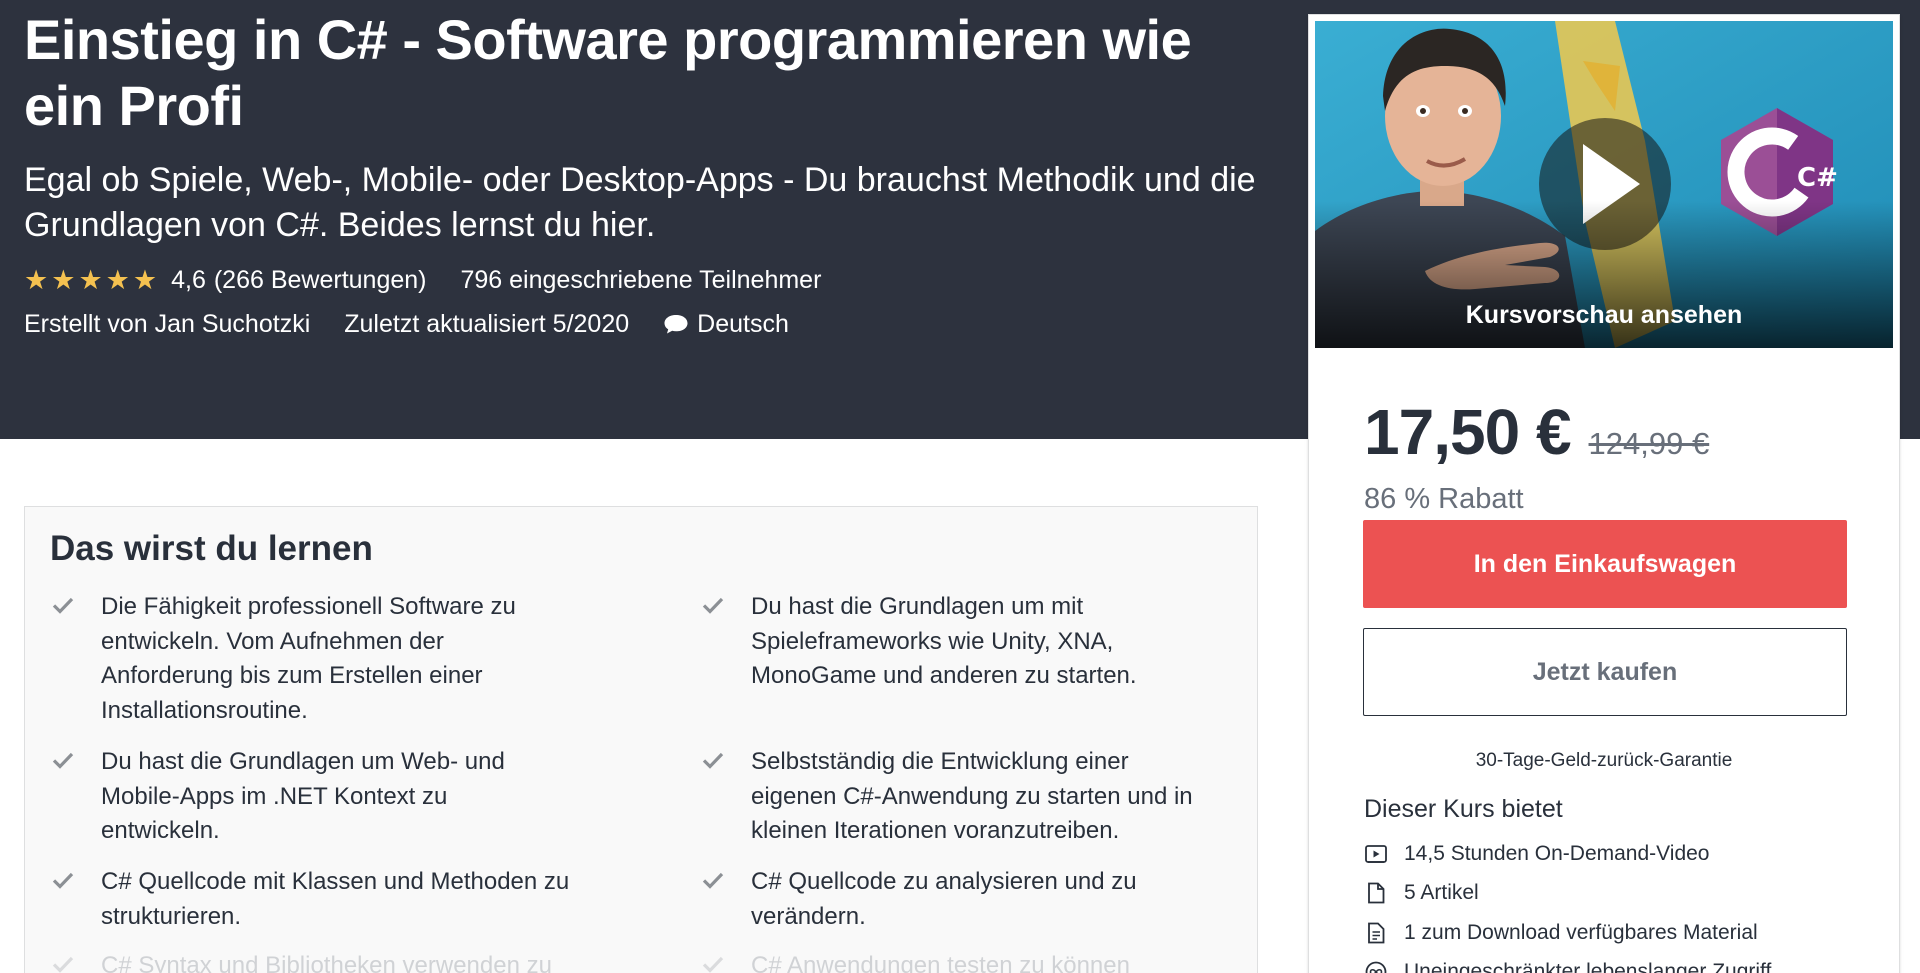  Describe the element at coordinates (310, 961) in the screenshot. I see `learn-item: C# Syntax und Bibliotheken verwenden zu` at that location.